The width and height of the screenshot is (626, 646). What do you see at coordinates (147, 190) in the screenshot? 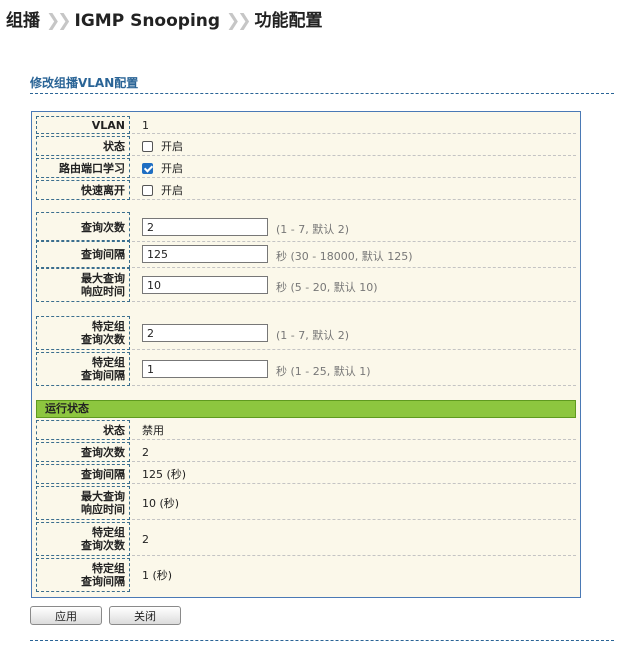
I see `fast-leave-checkbox` at bounding box center [147, 190].